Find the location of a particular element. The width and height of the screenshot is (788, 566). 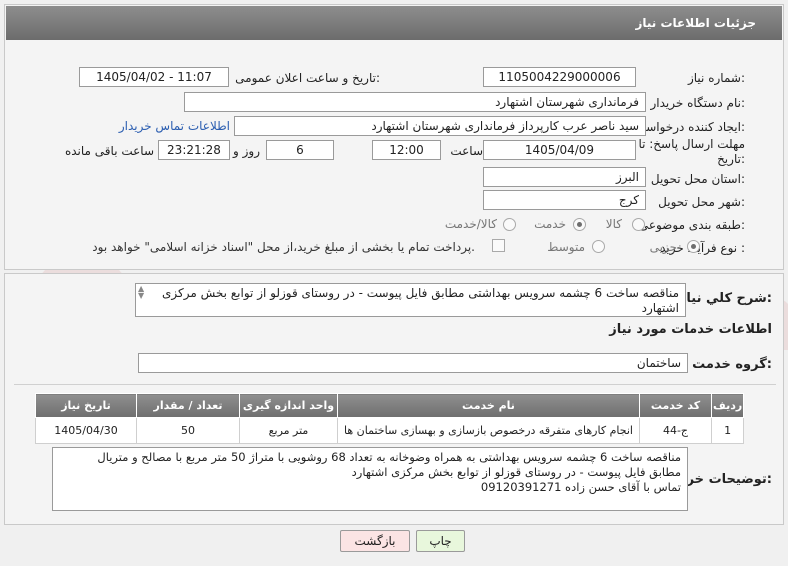

city-label: شهر محل تحویل: is located at coordinates (701, 202).